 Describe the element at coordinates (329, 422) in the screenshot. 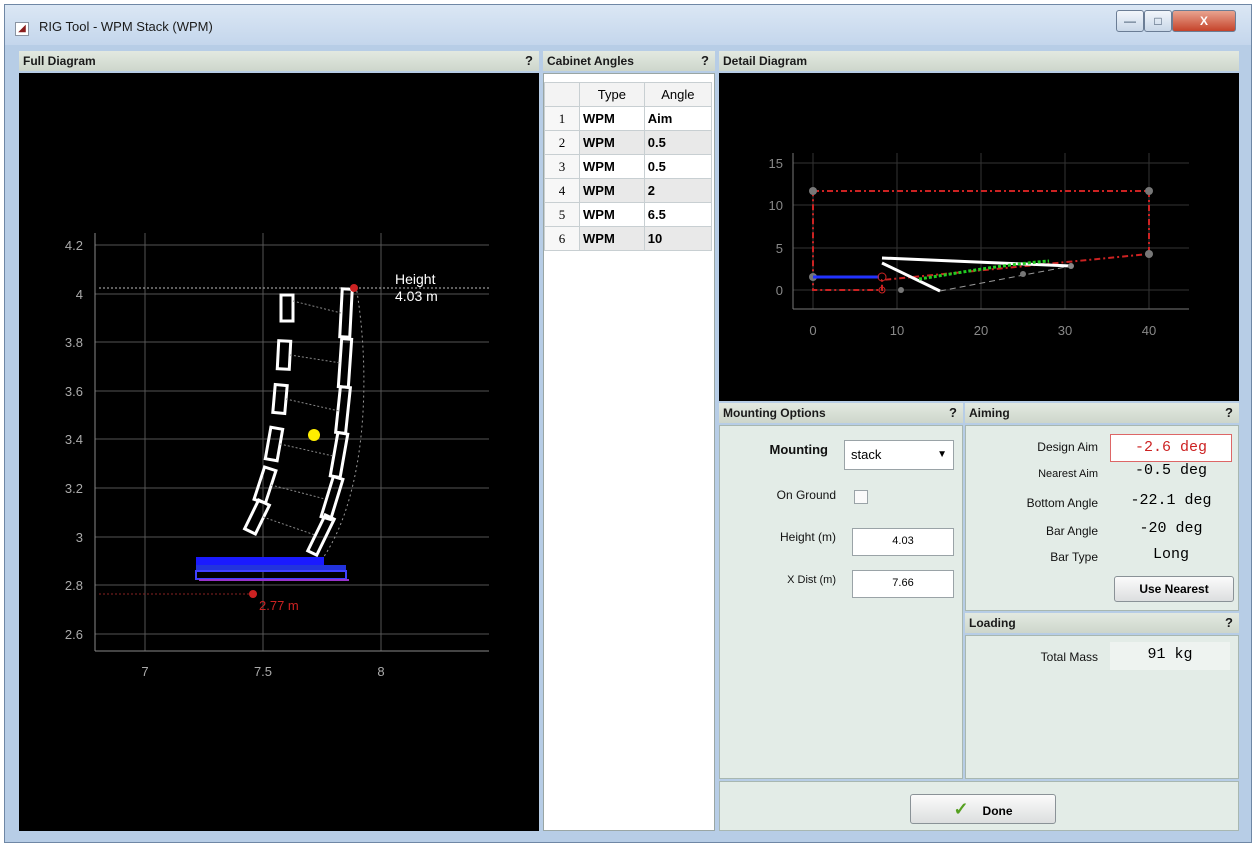

I see `cabinet-stack` at that location.